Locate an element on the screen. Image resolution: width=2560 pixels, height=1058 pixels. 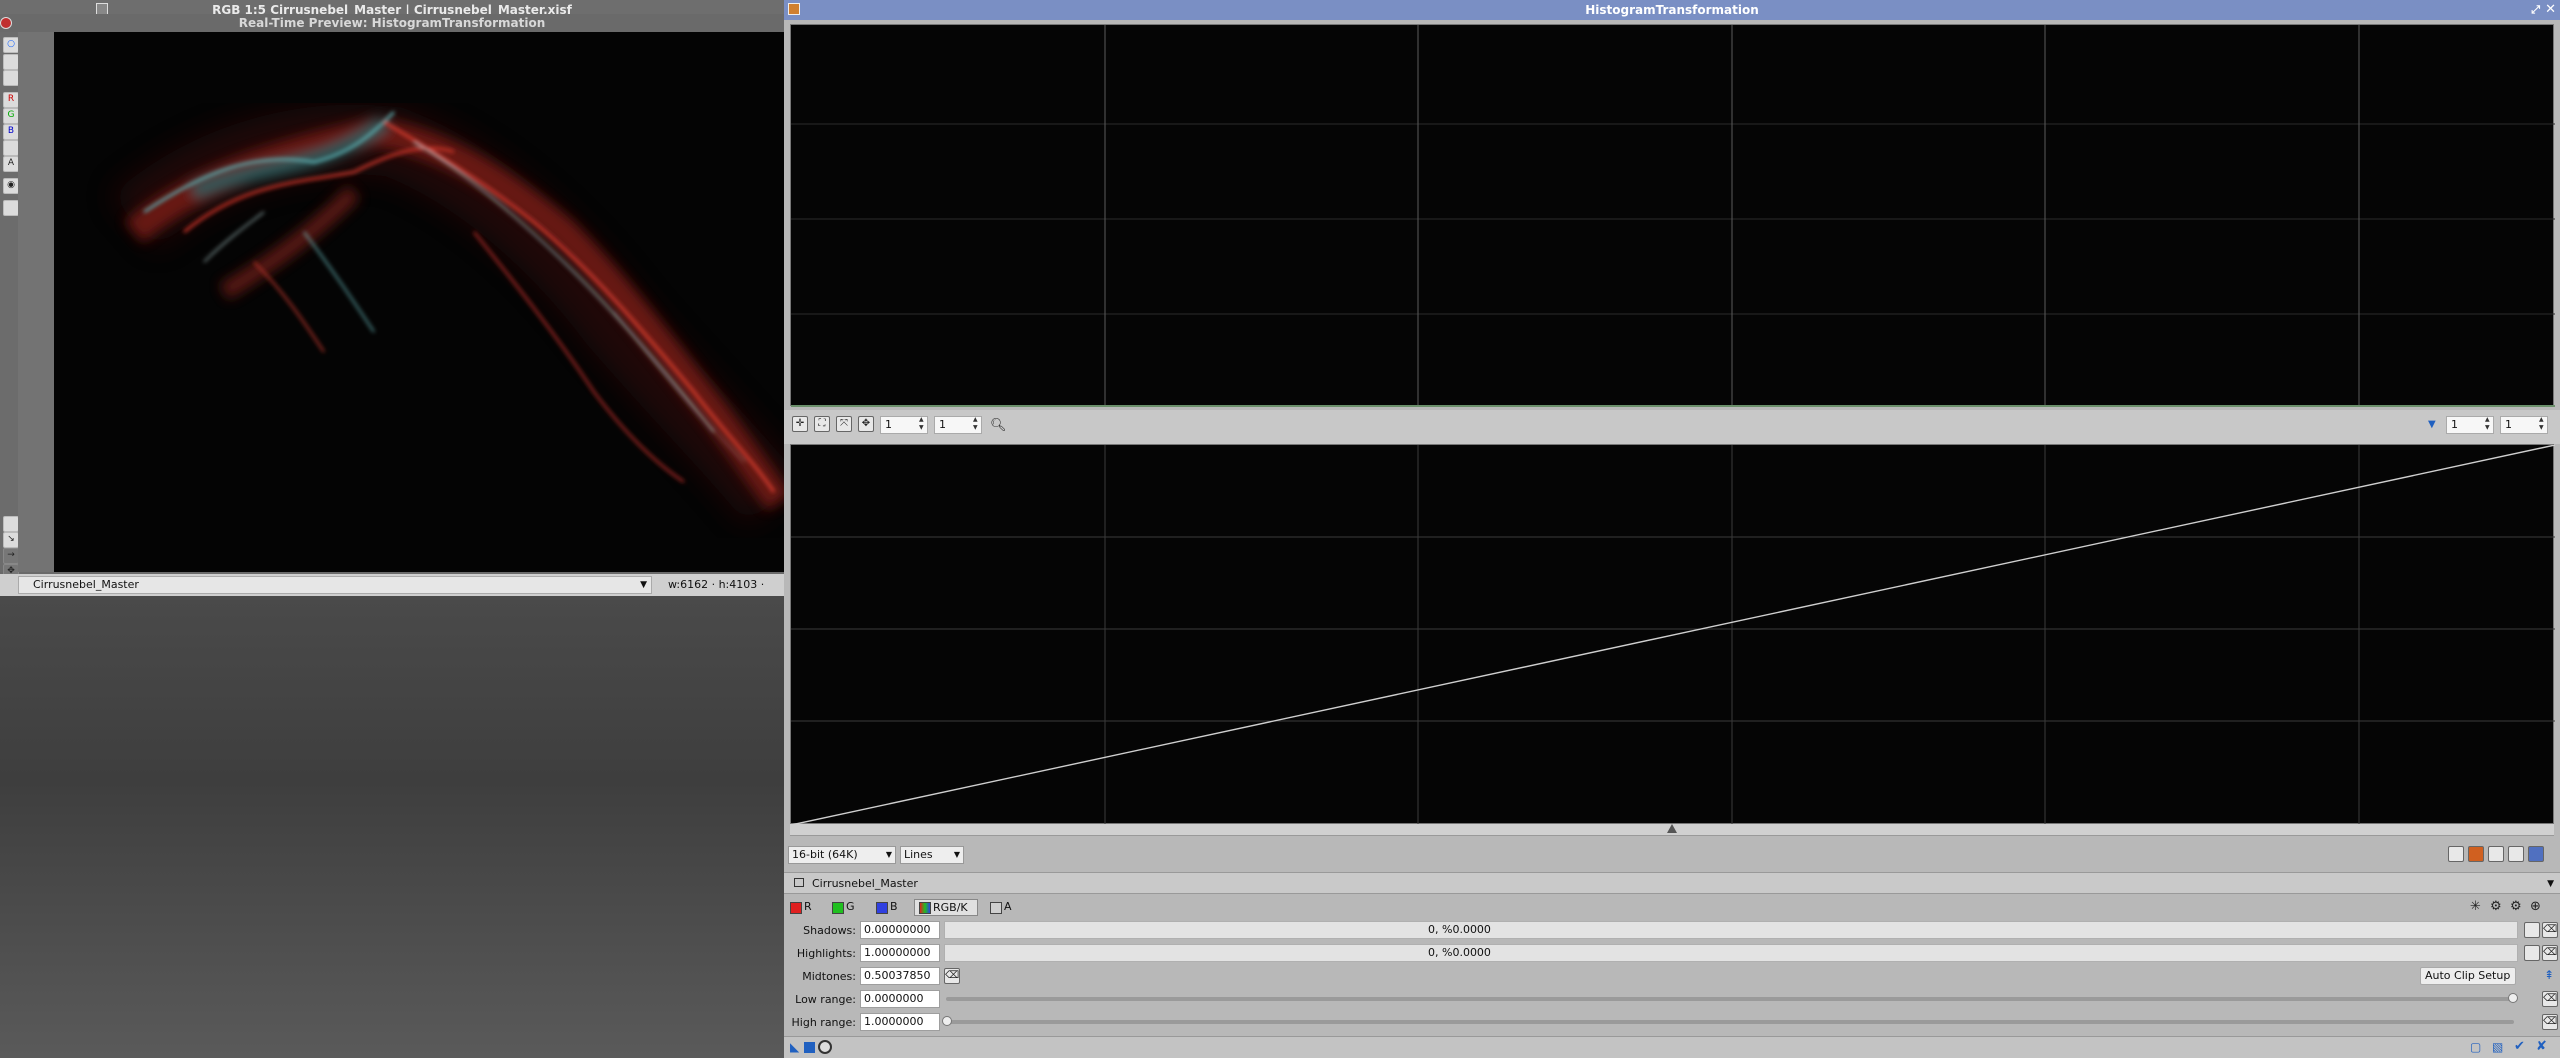
cancel-icon: ✘ is located at coordinates (2541, 1046).